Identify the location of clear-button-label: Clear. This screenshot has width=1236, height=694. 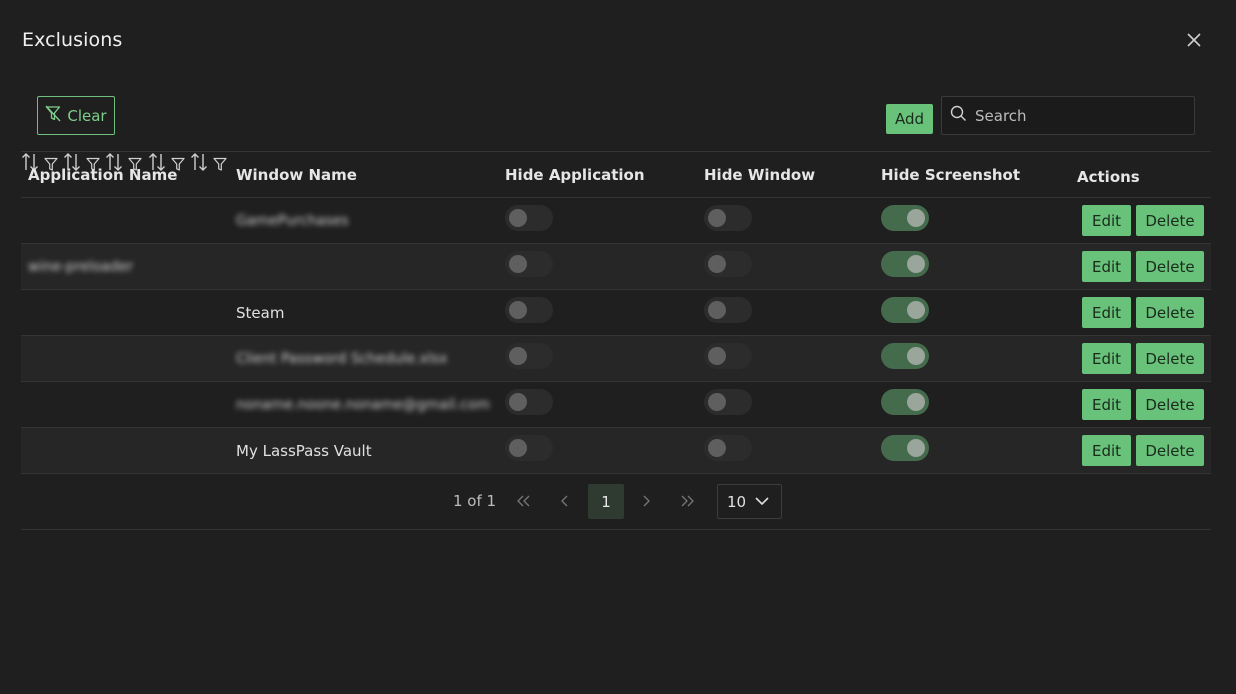
(87, 115).